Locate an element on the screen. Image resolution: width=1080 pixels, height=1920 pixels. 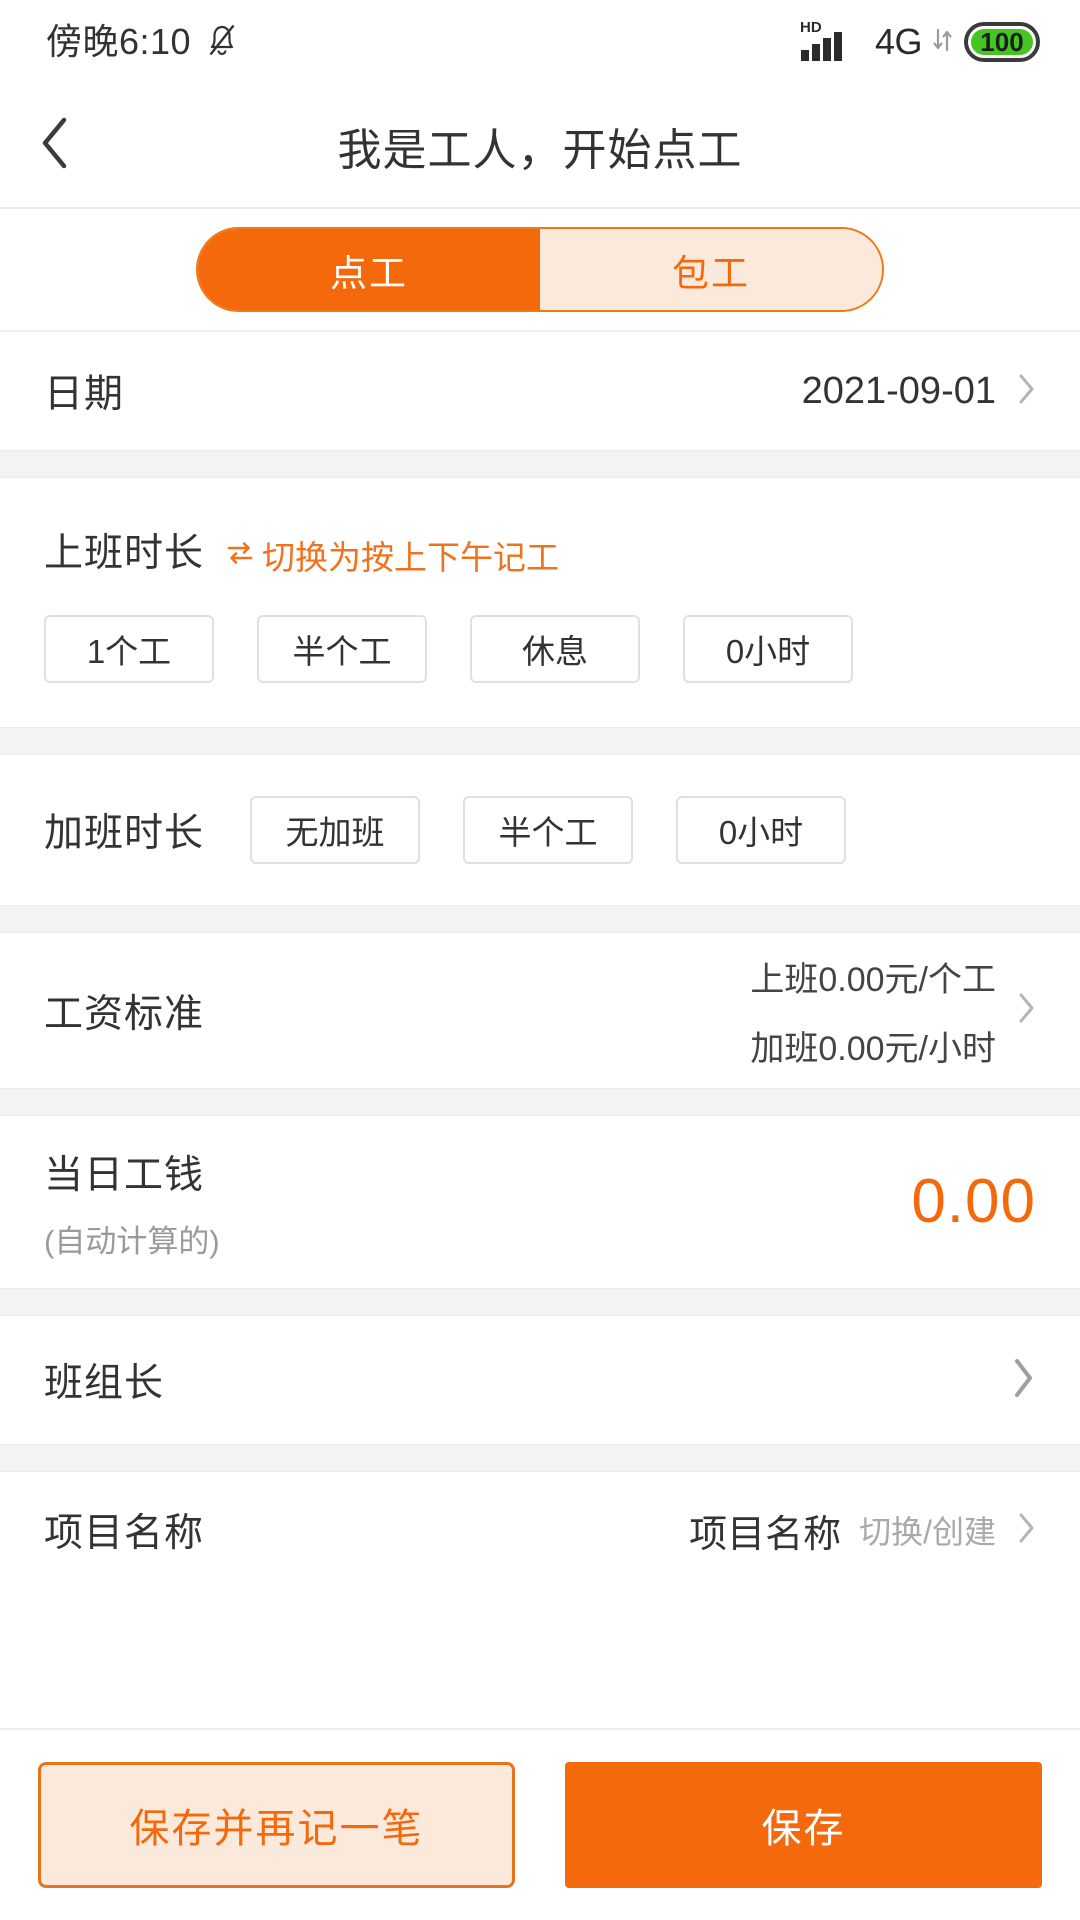
bell-mute-icon is located at coordinates (222, 42).